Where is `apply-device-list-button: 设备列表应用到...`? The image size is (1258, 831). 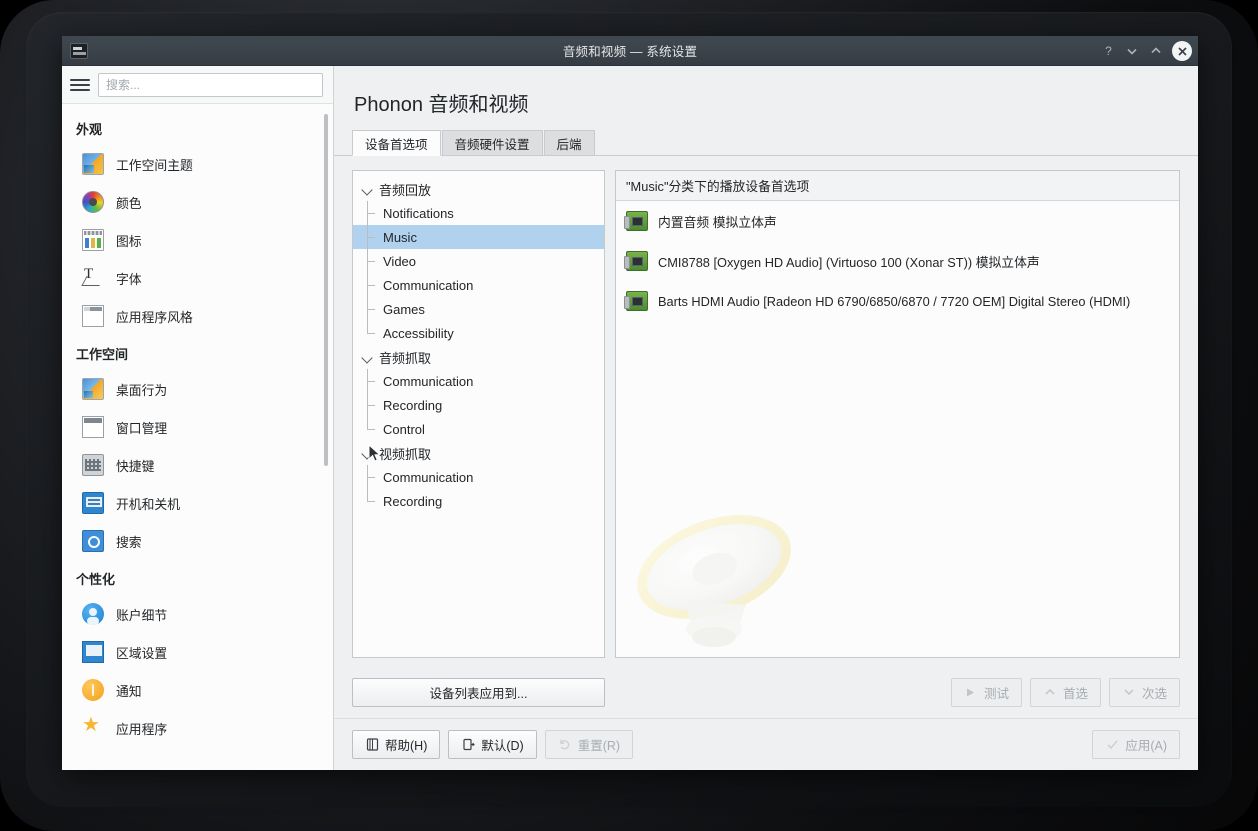 apply-device-list-button: 设备列表应用到... is located at coordinates (478, 692).